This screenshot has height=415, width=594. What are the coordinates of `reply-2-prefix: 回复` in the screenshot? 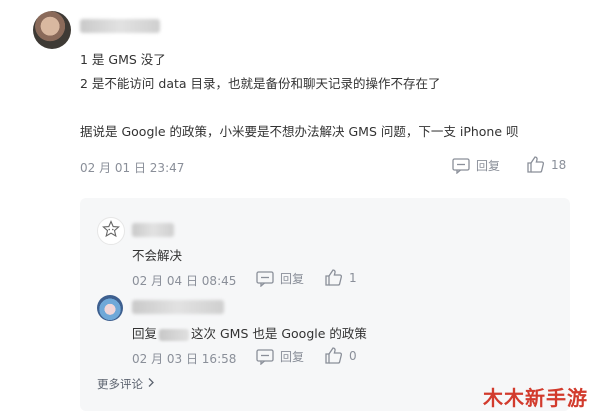 It's located at (145, 333).